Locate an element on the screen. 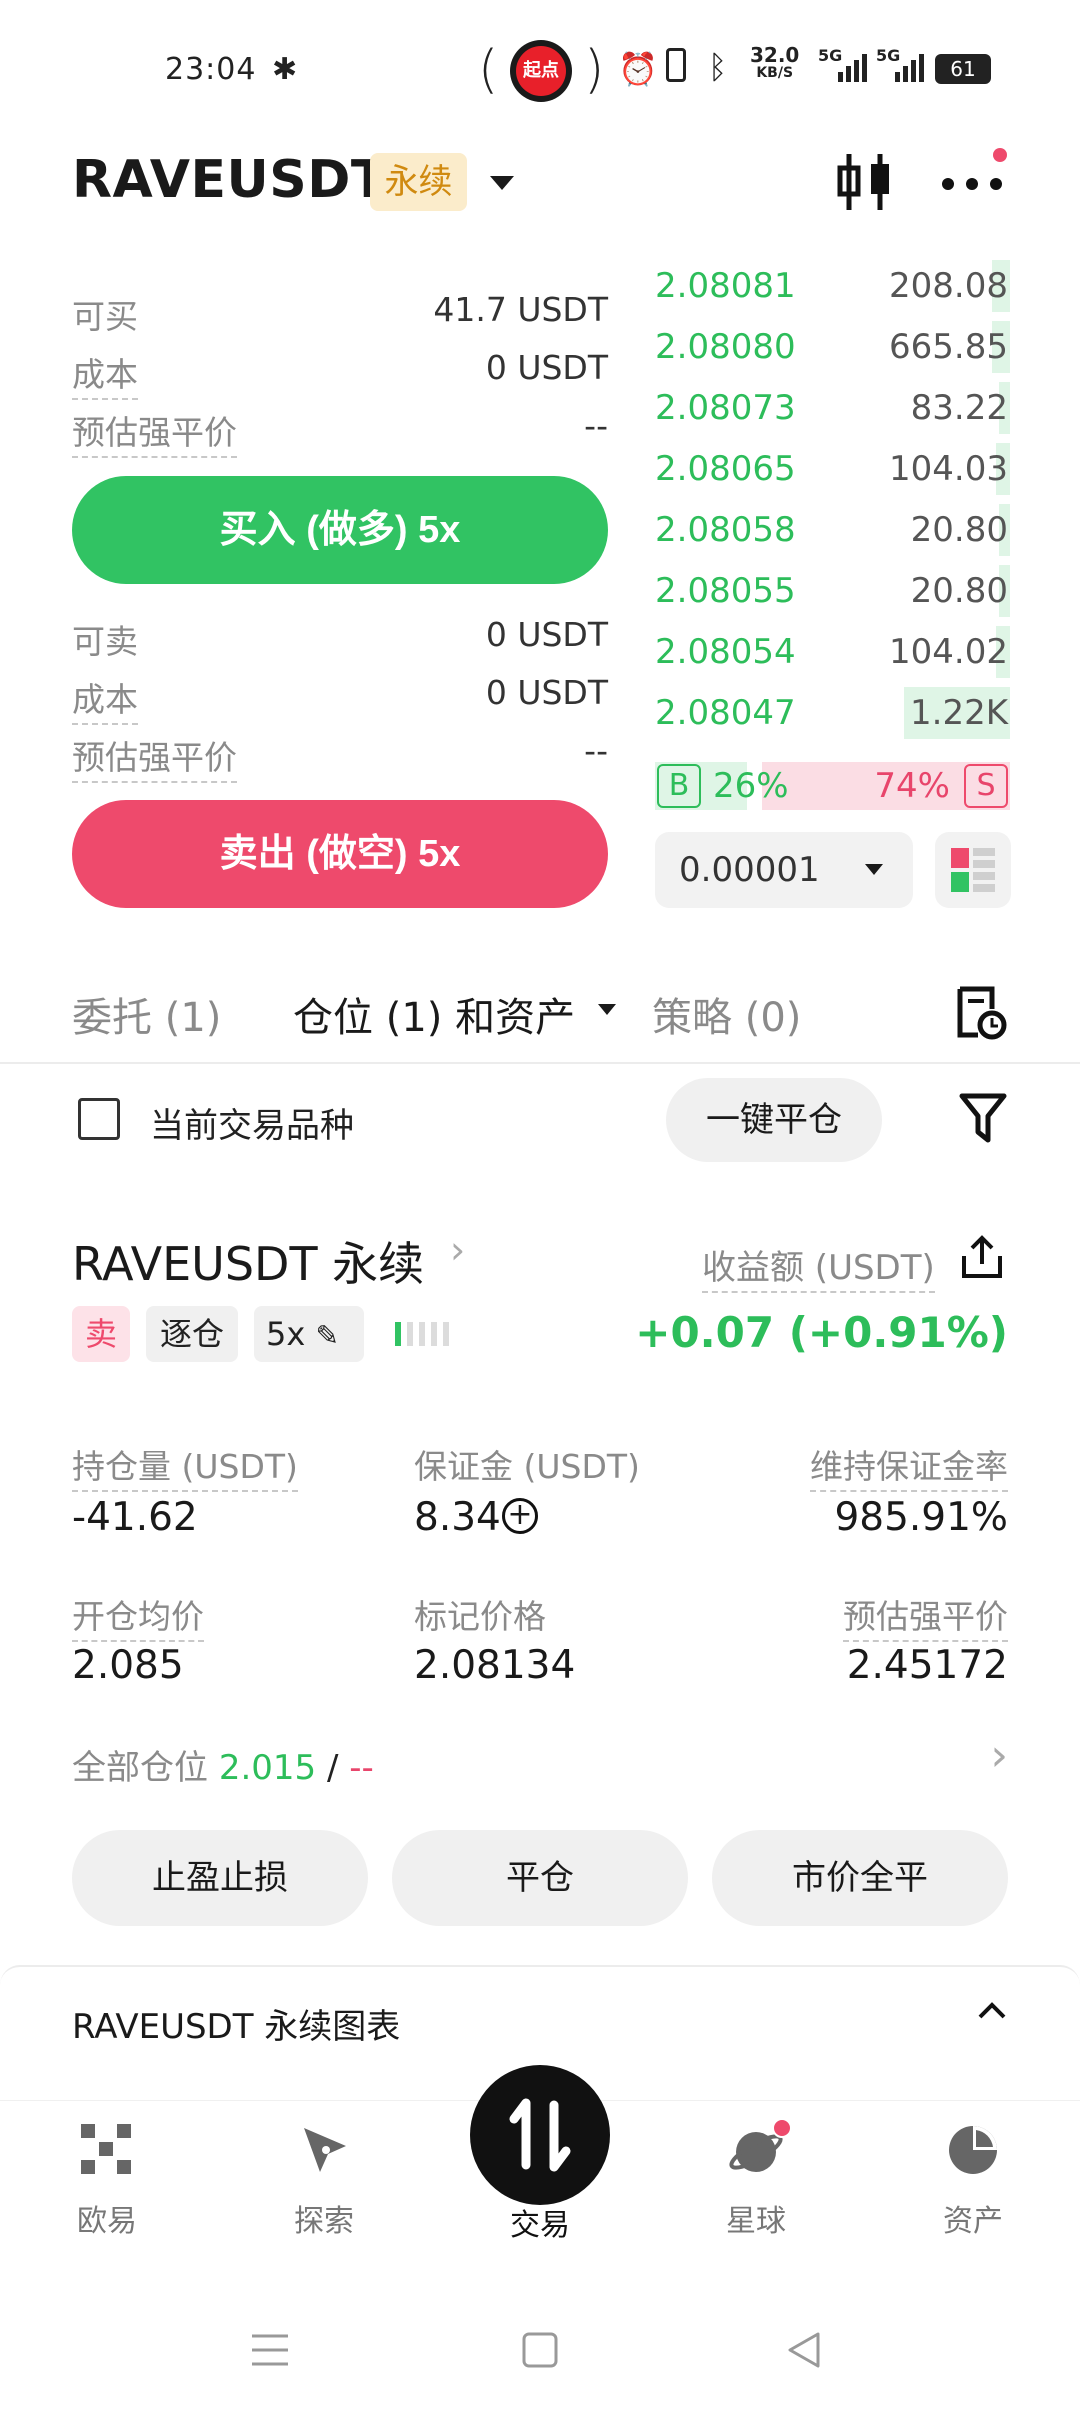 This screenshot has height=2412, width=1080. buy-sell-ratio-bar: B 26% 74% S is located at coordinates (832, 786).